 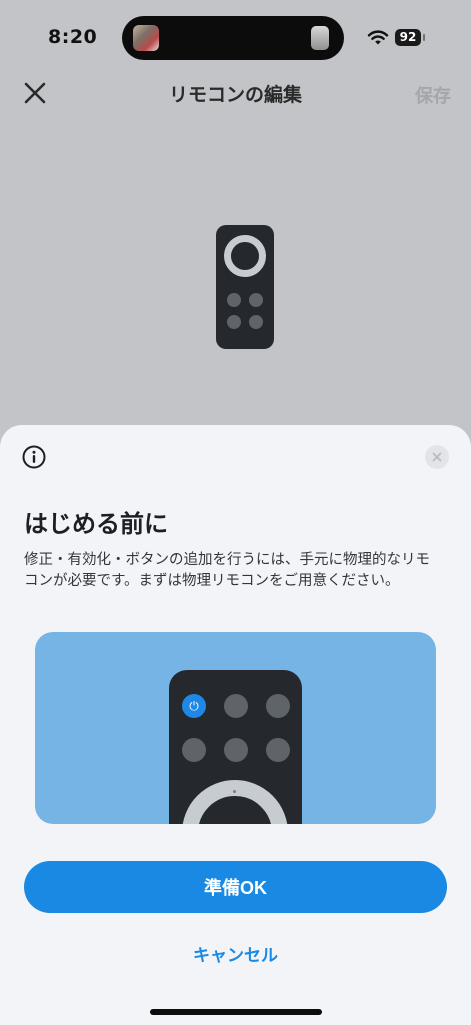 I want to click on remote-preview, so click(x=245, y=287).